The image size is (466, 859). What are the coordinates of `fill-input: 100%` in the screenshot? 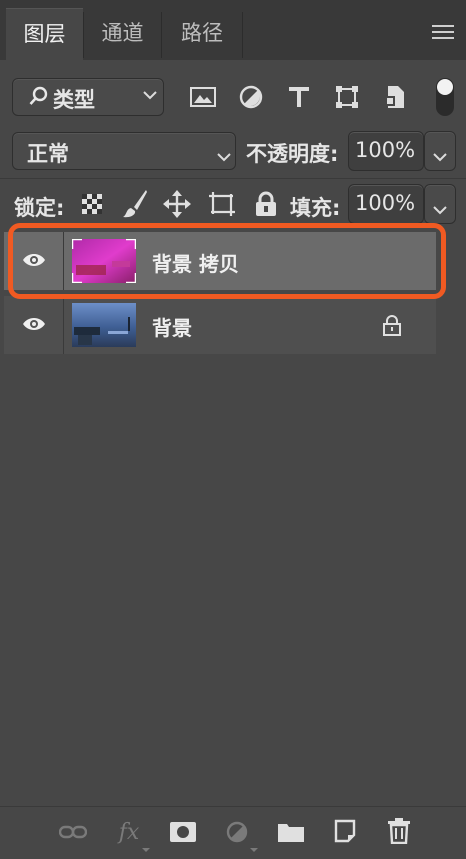 It's located at (386, 204).